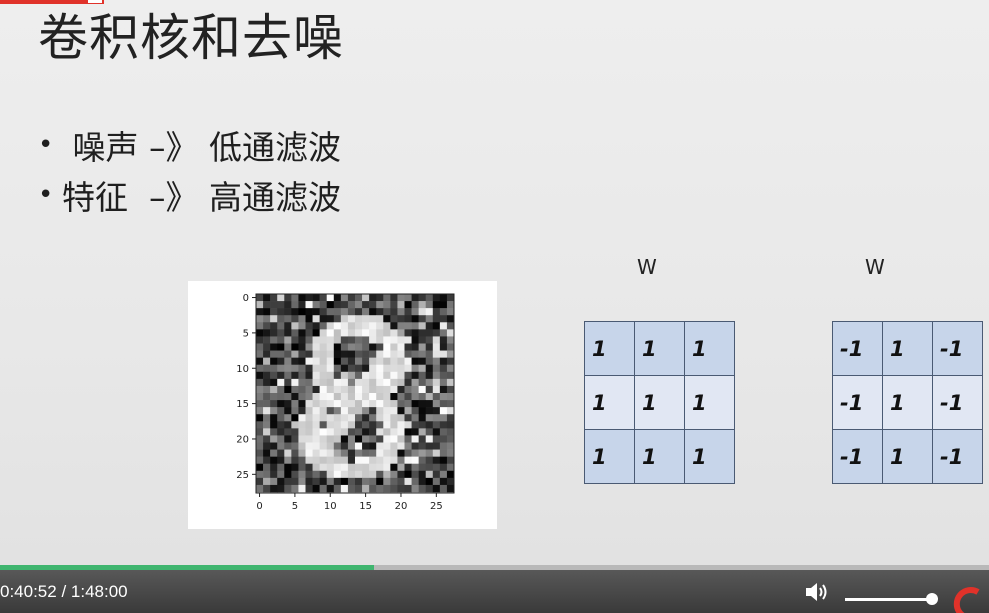 This screenshot has width=989, height=613. What do you see at coordinates (968, 599) in the screenshot?
I see `brand-logo-icon` at bounding box center [968, 599].